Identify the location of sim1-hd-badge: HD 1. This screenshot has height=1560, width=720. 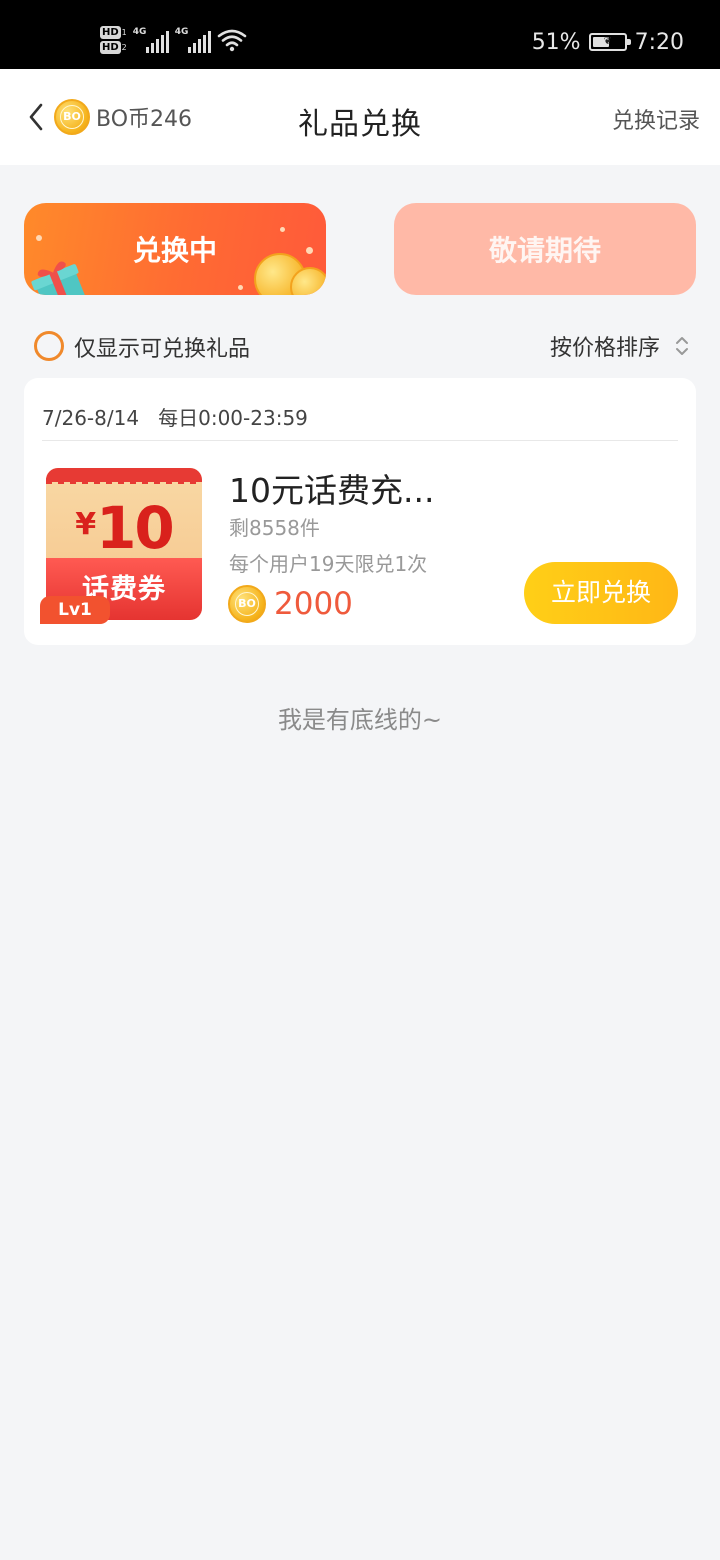
(113, 32).